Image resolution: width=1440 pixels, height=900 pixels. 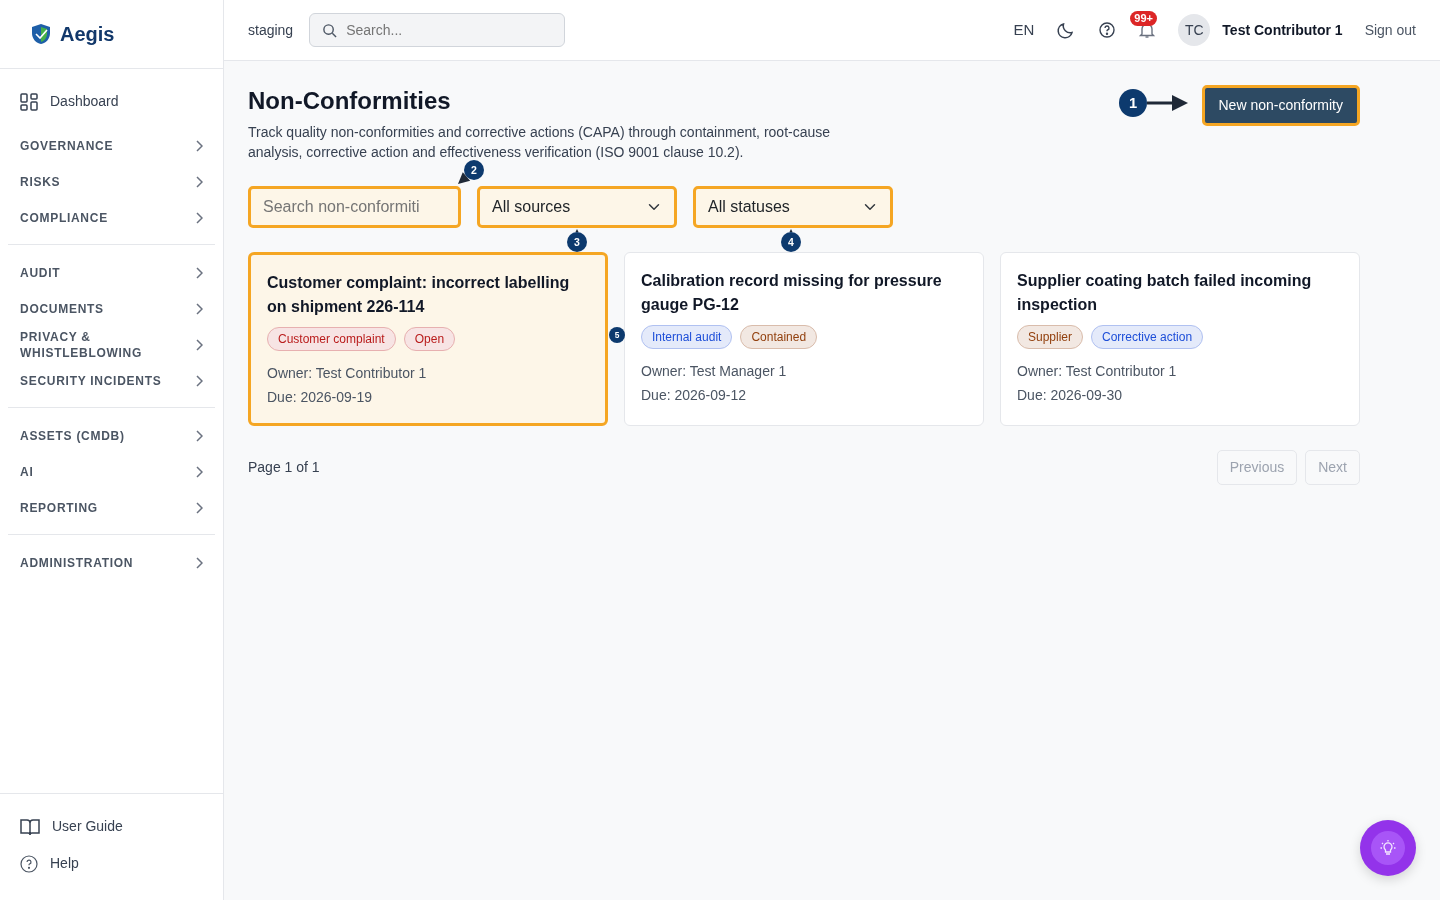 I want to click on owner-text: Owner: Test Manager 1, so click(x=714, y=371).